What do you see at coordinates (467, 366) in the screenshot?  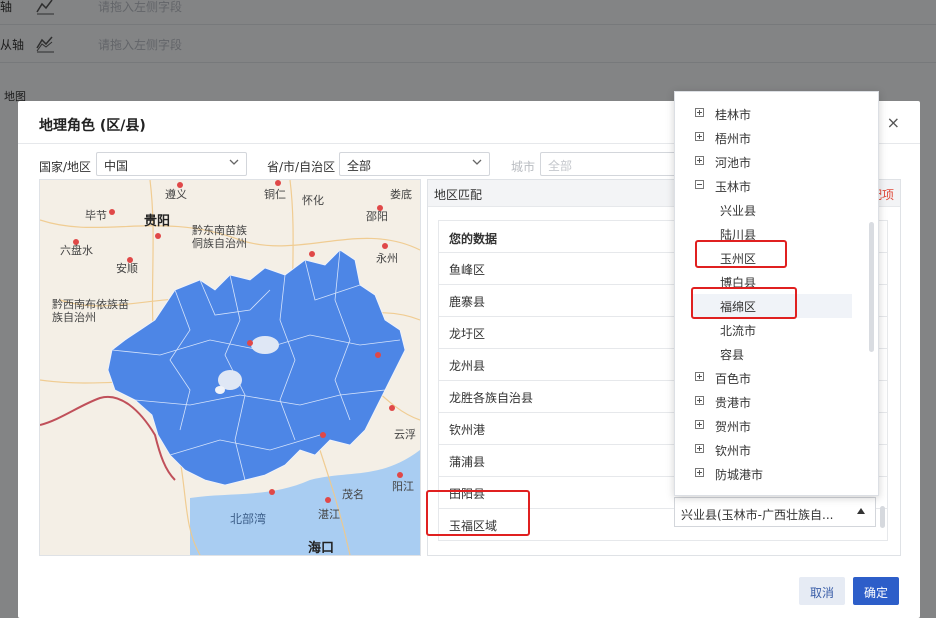 I see `row-value: 龙州县` at bounding box center [467, 366].